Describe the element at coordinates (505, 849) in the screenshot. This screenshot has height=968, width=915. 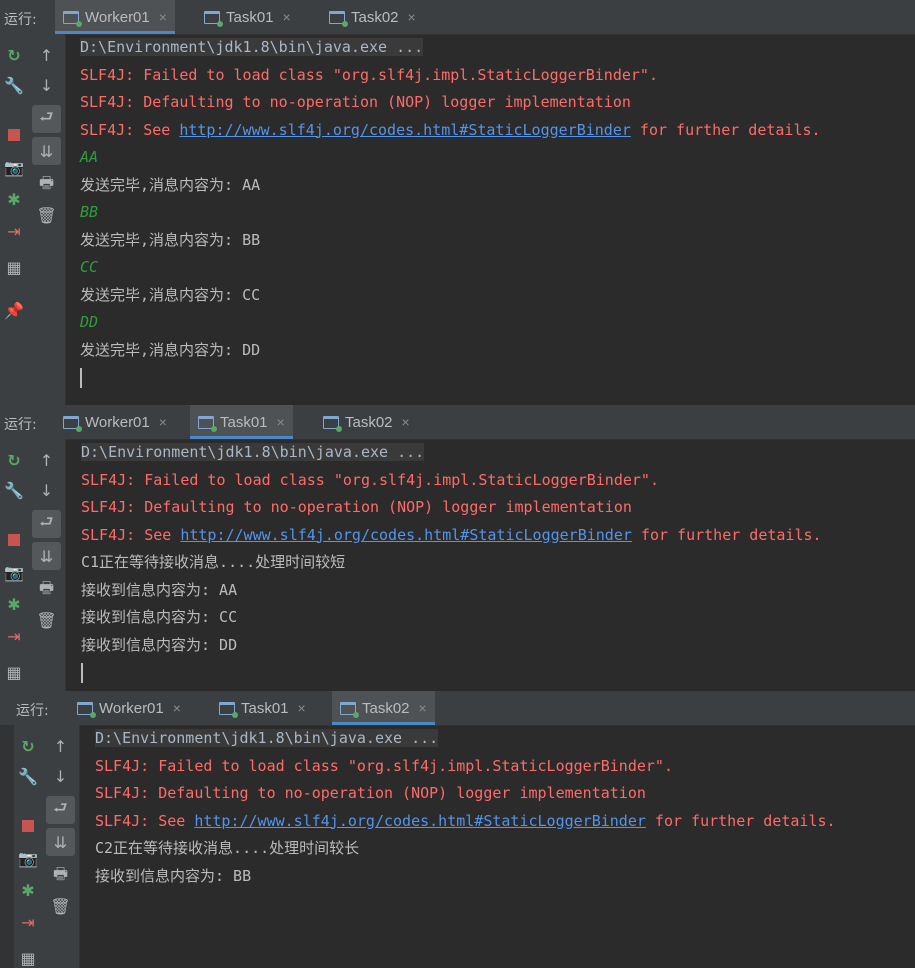
I see `console-line: C2正在等待接收消息....处理时间较长` at that location.